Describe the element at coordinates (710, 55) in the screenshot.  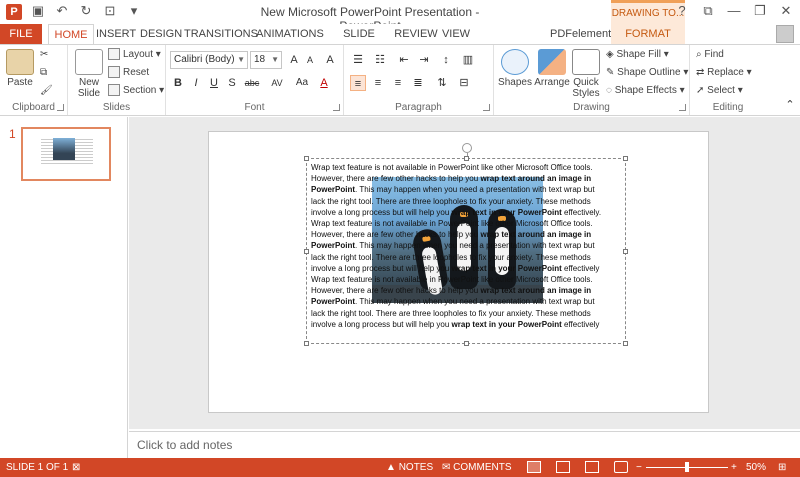
I see `find-button: ⌕ Find` at that location.